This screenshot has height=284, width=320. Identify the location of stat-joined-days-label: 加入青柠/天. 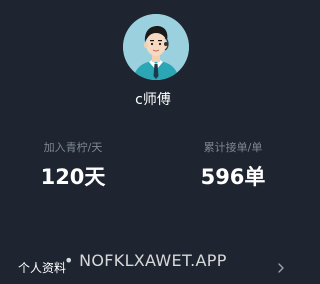
(73, 147).